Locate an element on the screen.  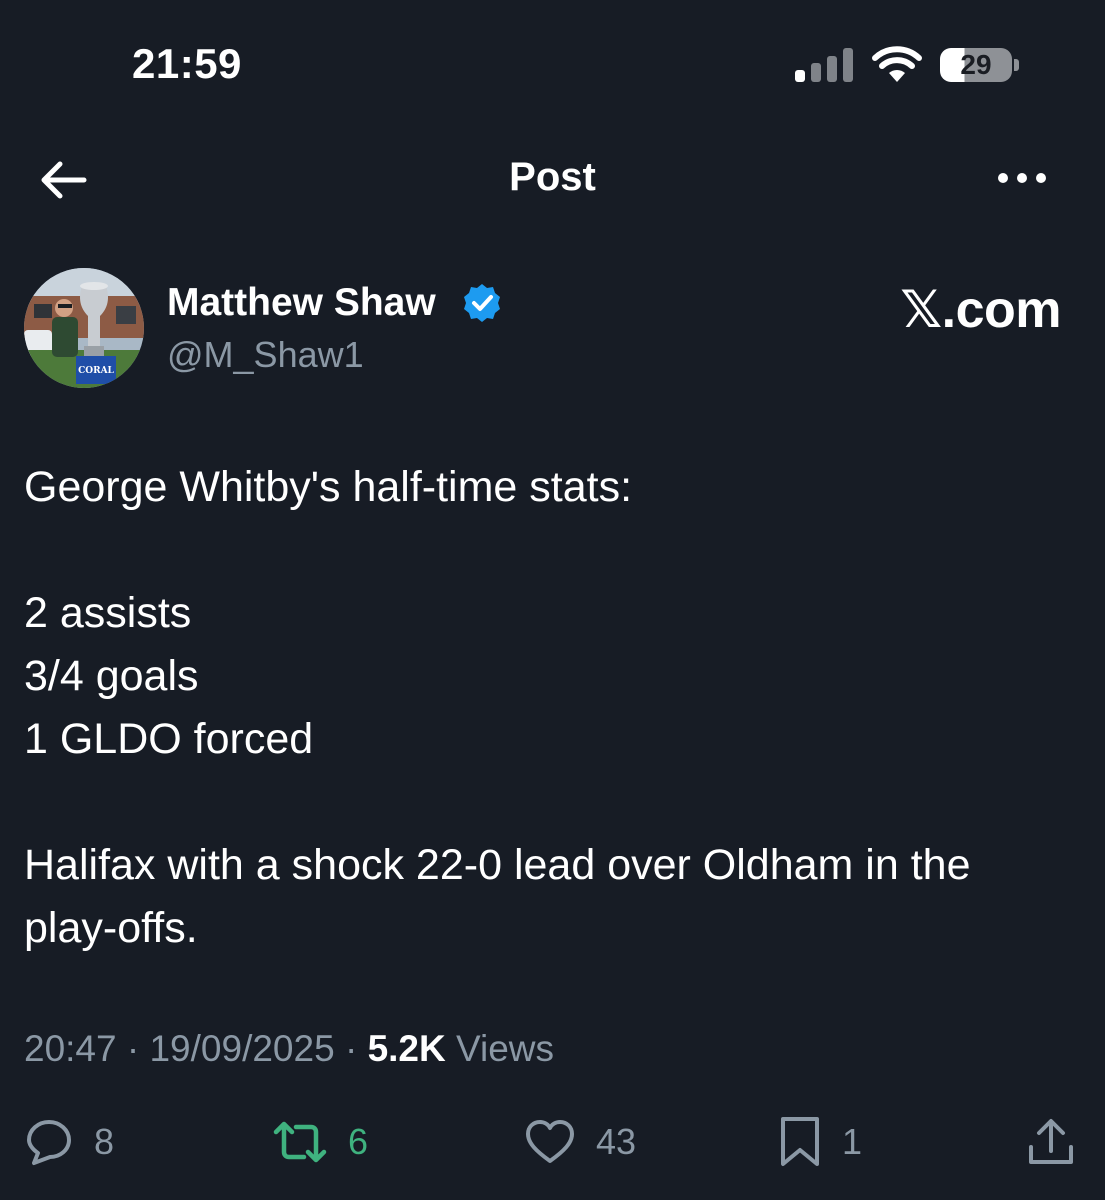
bookmark-button: 1 is located at coordinates (820, 1142).